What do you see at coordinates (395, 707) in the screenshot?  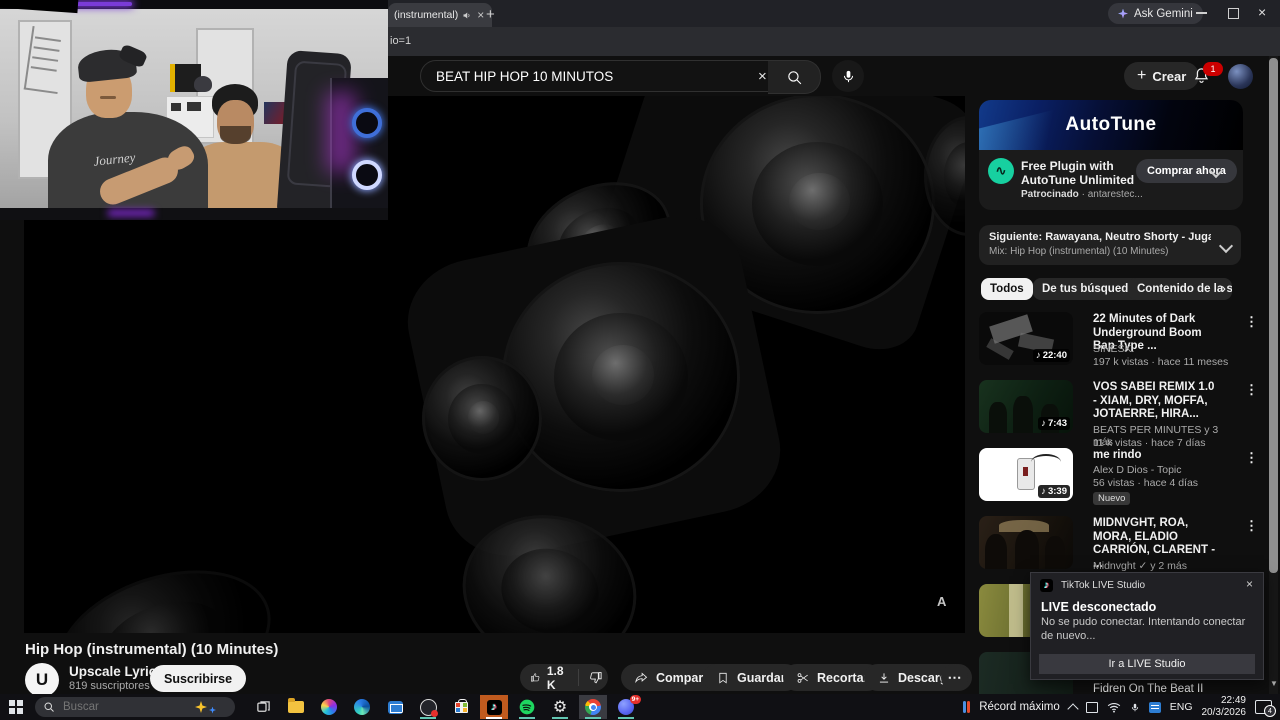 I see `mail-app-button` at bounding box center [395, 707].